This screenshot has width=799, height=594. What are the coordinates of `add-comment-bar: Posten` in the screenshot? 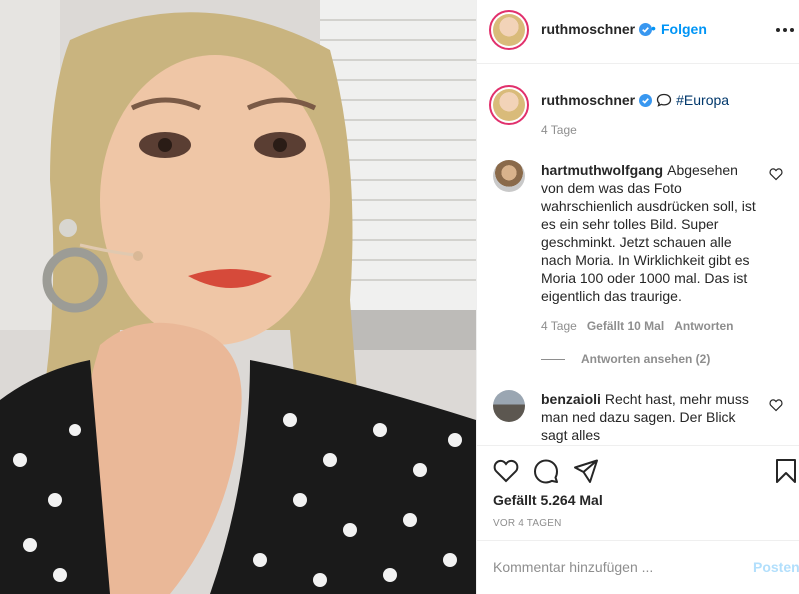 It's located at (638, 567).